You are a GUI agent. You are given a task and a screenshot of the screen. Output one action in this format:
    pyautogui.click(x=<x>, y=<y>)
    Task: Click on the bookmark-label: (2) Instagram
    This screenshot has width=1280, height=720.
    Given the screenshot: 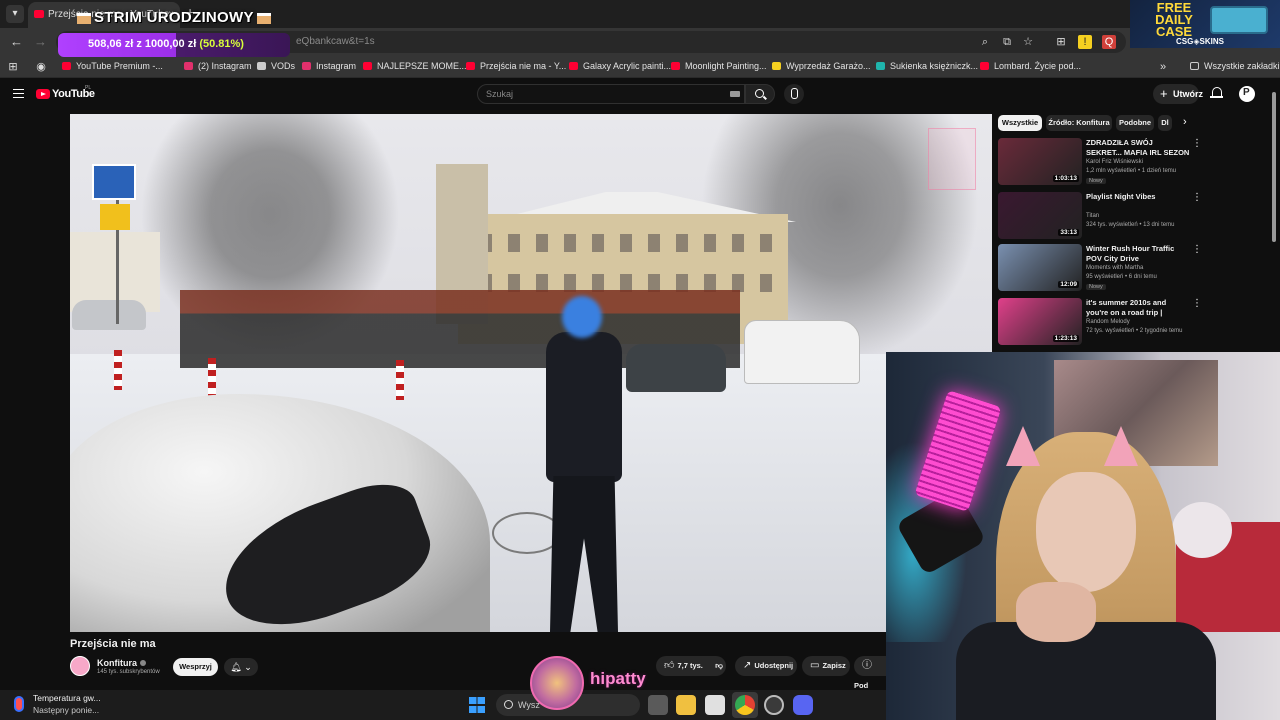 What is the action you would take?
    pyautogui.click(x=225, y=66)
    